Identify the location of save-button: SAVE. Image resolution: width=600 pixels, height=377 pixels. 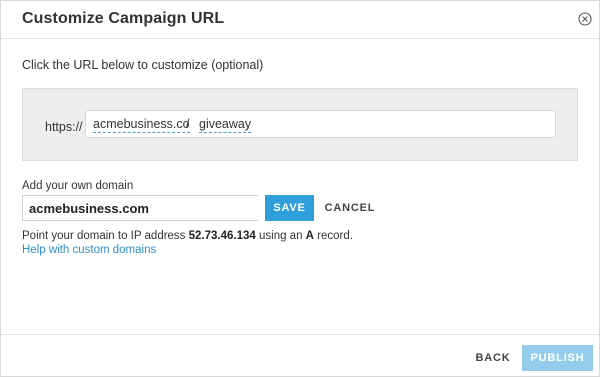
(289, 208).